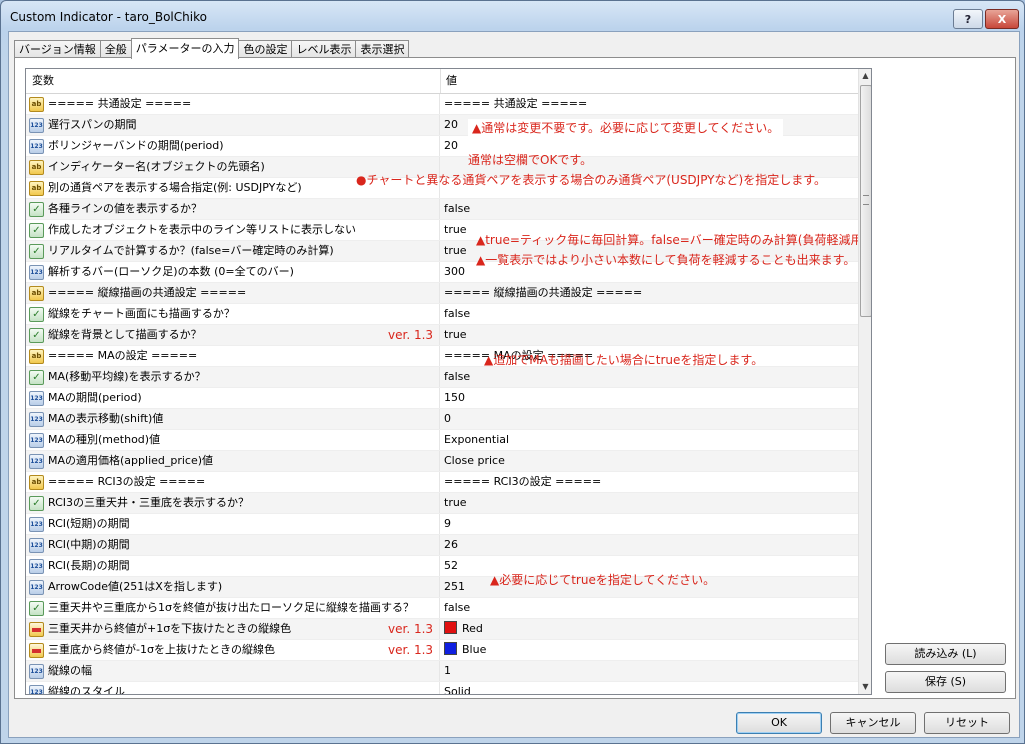 The image size is (1025, 744). What do you see at coordinates (626, 128) in the screenshot?
I see `annotation-no-change: ▲通常は変更不要です。必要に応じて変更してください。` at bounding box center [626, 128].